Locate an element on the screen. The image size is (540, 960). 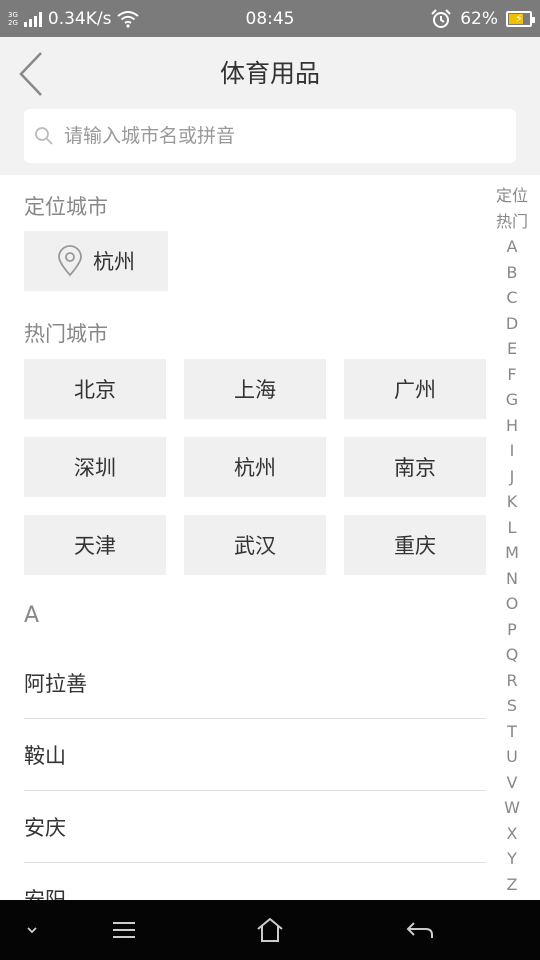
chevron-left-icon is located at coordinates (30, 74).